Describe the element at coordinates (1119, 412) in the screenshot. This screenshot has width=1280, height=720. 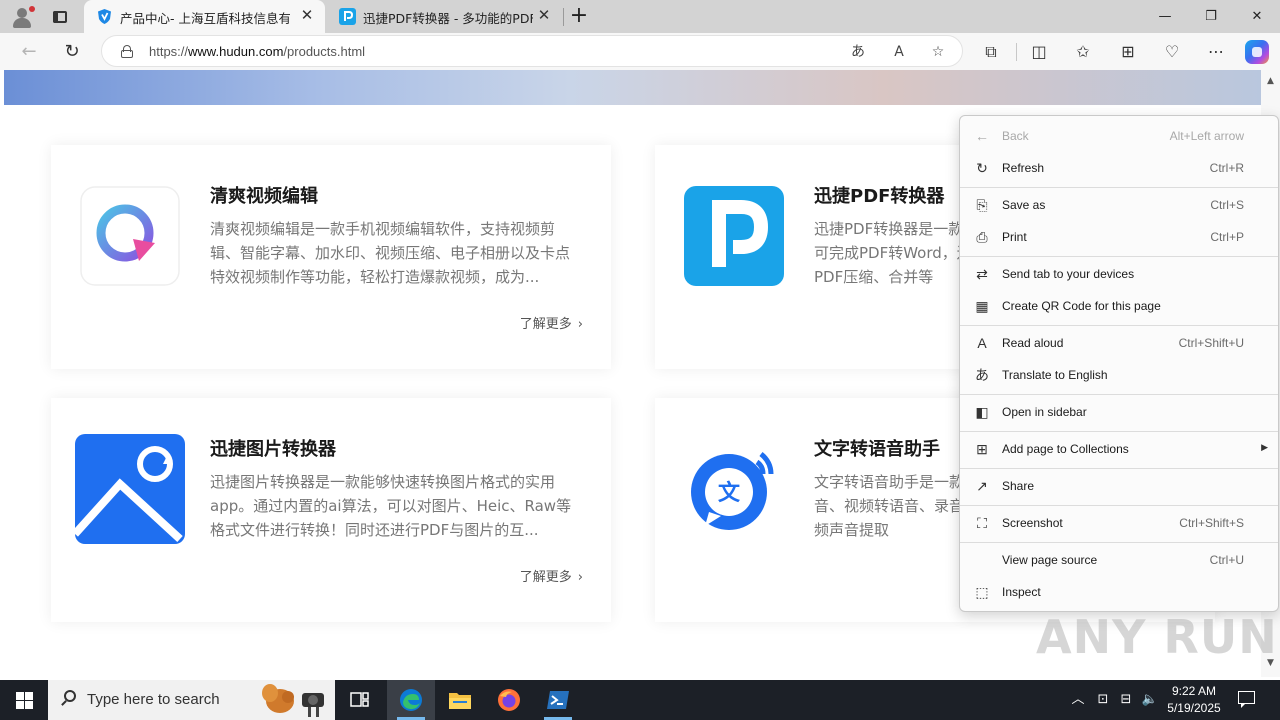
I see `menu-item-open-in-sidebar: ◧ Open in sidebar` at that location.